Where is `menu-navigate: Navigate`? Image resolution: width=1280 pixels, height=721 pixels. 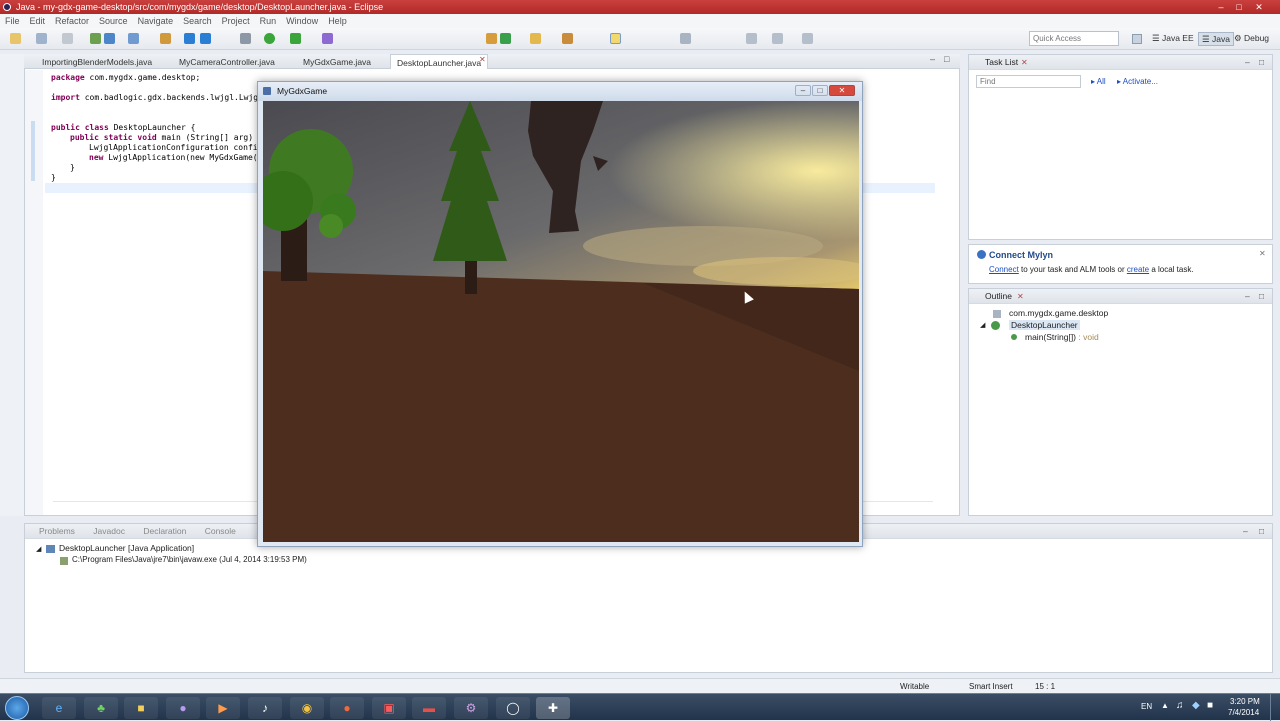 menu-navigate: Navigate is located at coordinates (156, 21).